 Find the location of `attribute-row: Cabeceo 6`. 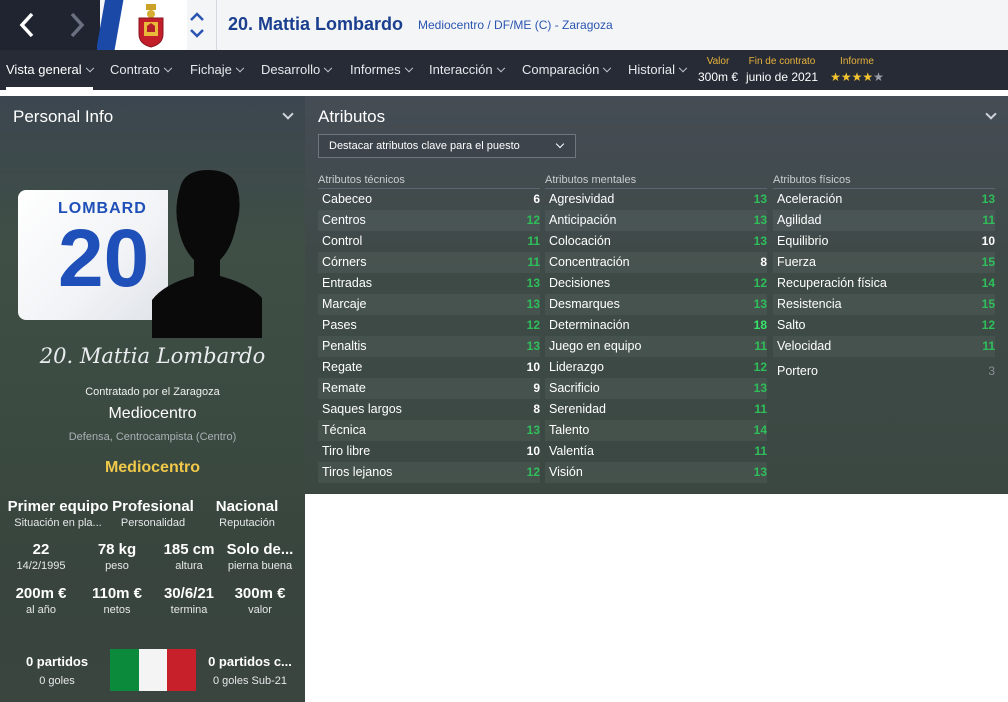

attribute-row: Cabeceo 6 is located at coordinates (429, 199).